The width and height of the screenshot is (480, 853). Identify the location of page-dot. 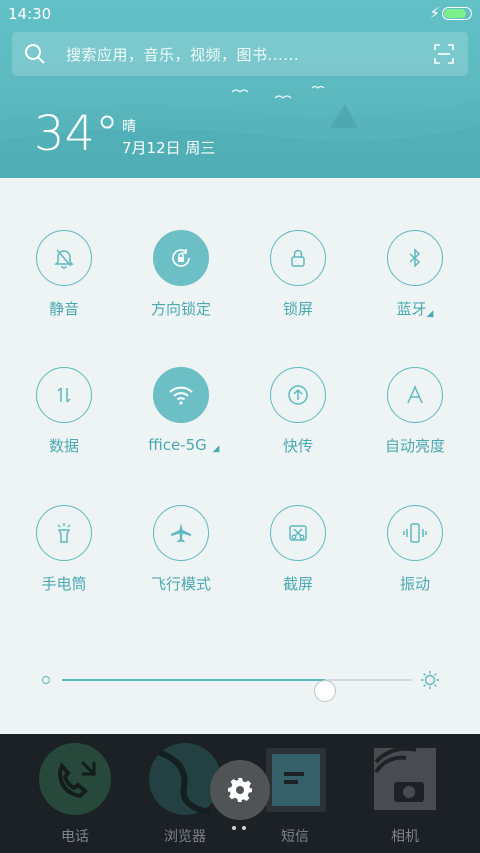
(234, 828).